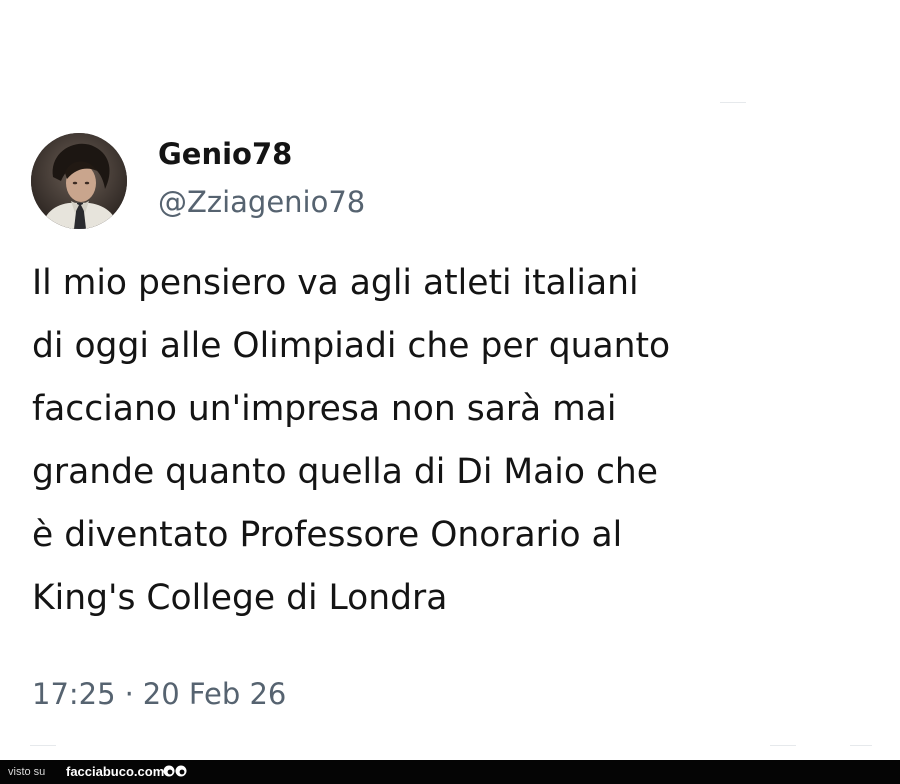  What do you see at coordinates (351, 346) in the screenshot?
I see `tweet-text-line: di oggi alle Olimpiadi che per quanto` at bounding box center [351, 346].